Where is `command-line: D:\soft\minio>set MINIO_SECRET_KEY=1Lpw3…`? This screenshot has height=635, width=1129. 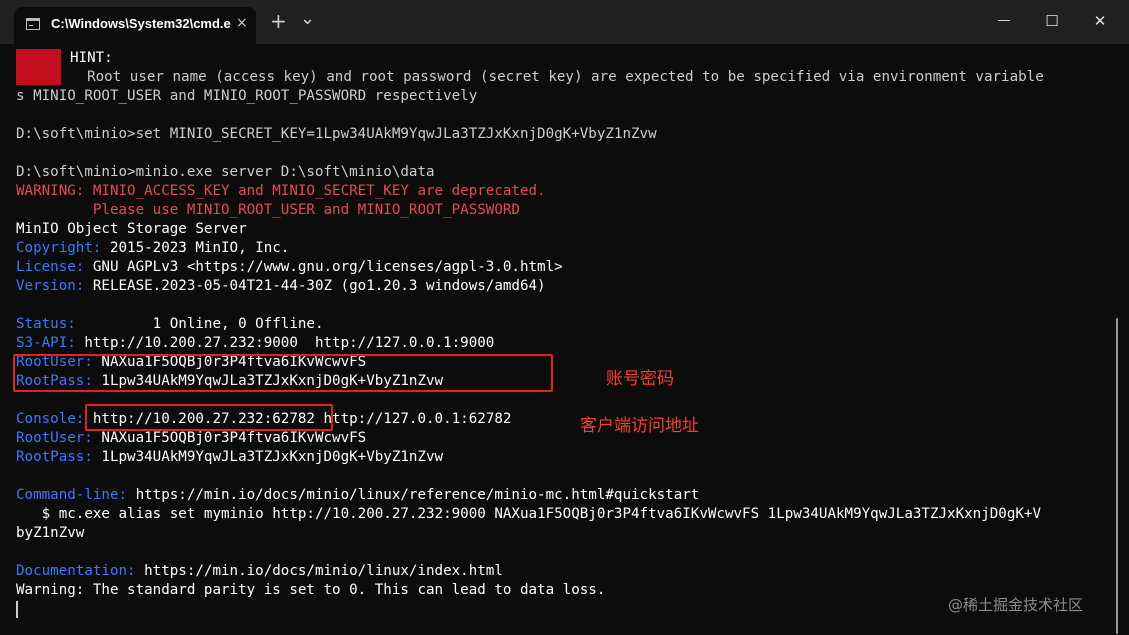
command-line: D:\soft\minio>set MINIO_SECRET_KEY=1Lpw3… is located at coordinates (336, 134).